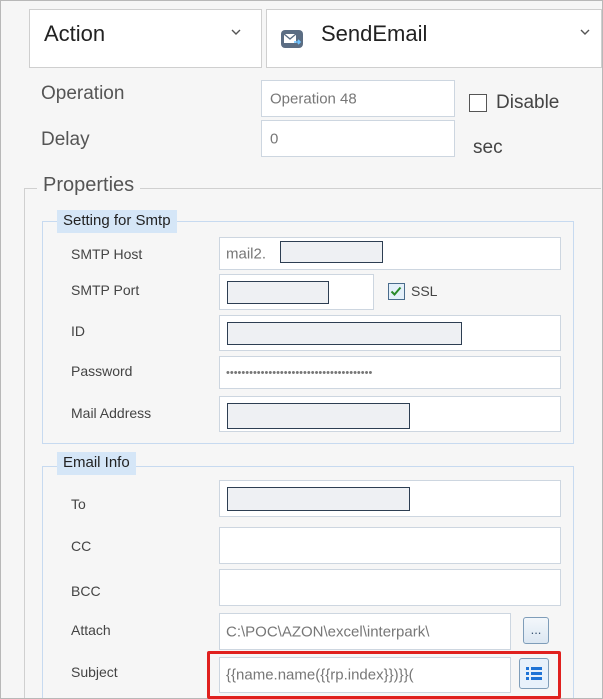 The width and height of the screenshot is (603, 699). Describe the element at coordinates (86, 591) in the screenshot. I see `bcc-label: BCC` at that location.